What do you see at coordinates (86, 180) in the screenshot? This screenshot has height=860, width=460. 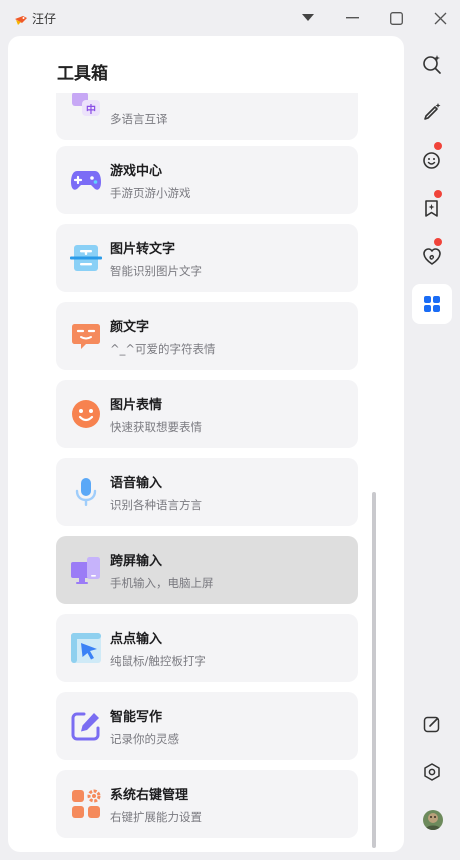 I see `gamepad-icon` at bounding box center [86, 180].